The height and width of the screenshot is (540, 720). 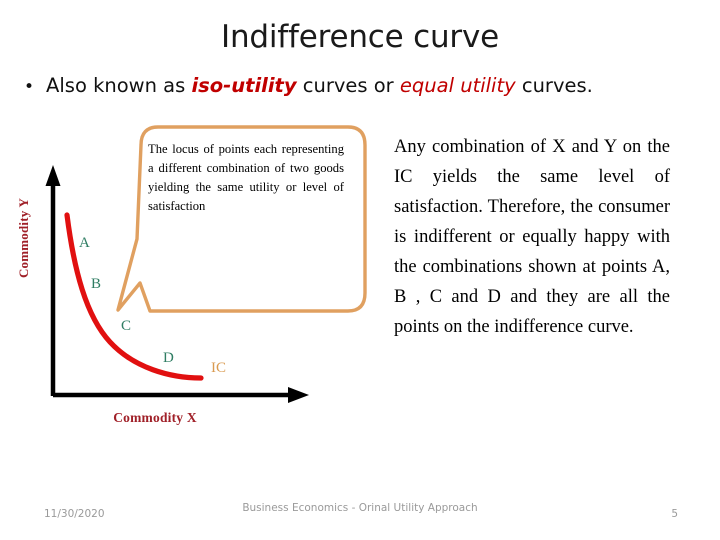 I want to click on y-axis, so click(x=53, y=280).